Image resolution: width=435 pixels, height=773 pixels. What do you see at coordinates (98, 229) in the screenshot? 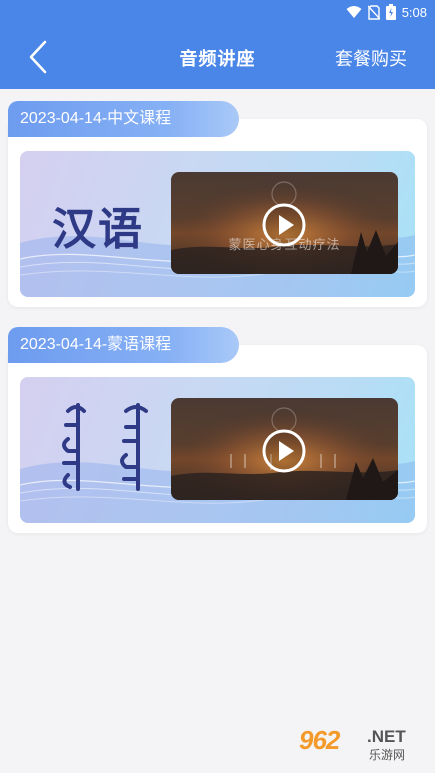
I see `language-label: 汉语` at bounding box center [98, 229].